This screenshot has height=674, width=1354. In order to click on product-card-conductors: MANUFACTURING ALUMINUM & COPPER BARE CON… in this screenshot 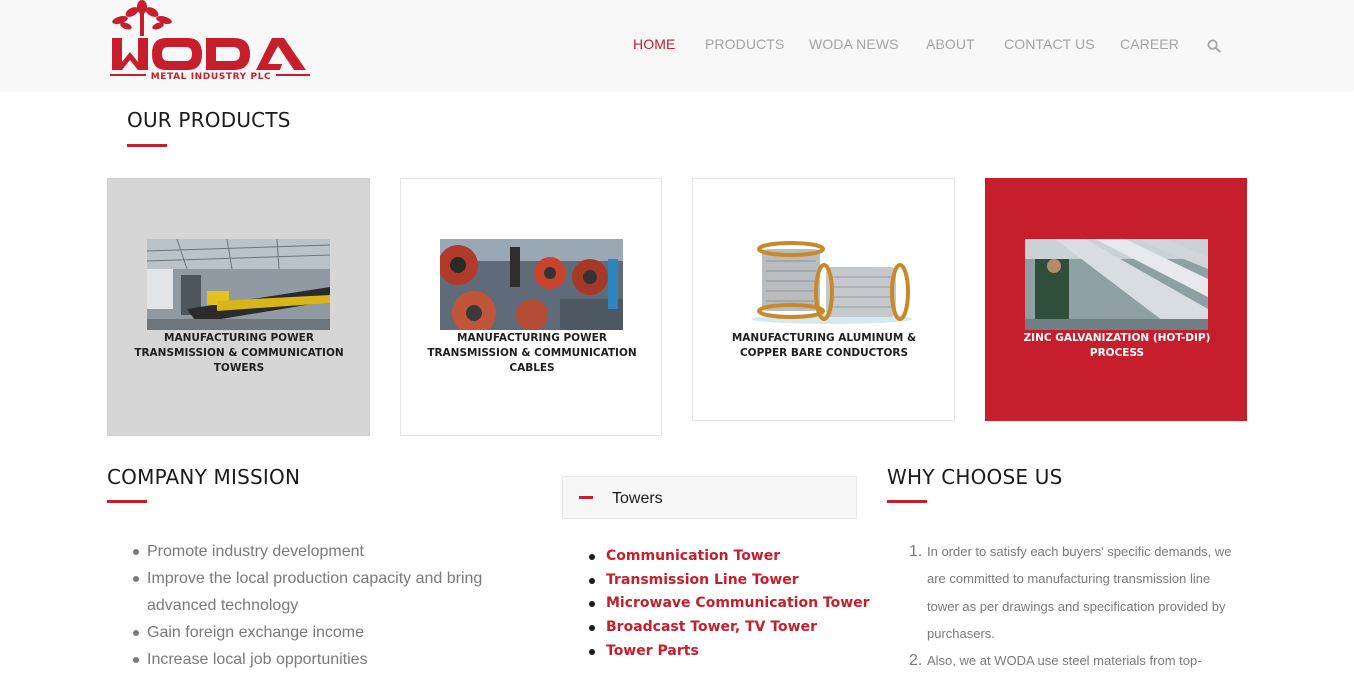, I will do `click(823, 299)`.